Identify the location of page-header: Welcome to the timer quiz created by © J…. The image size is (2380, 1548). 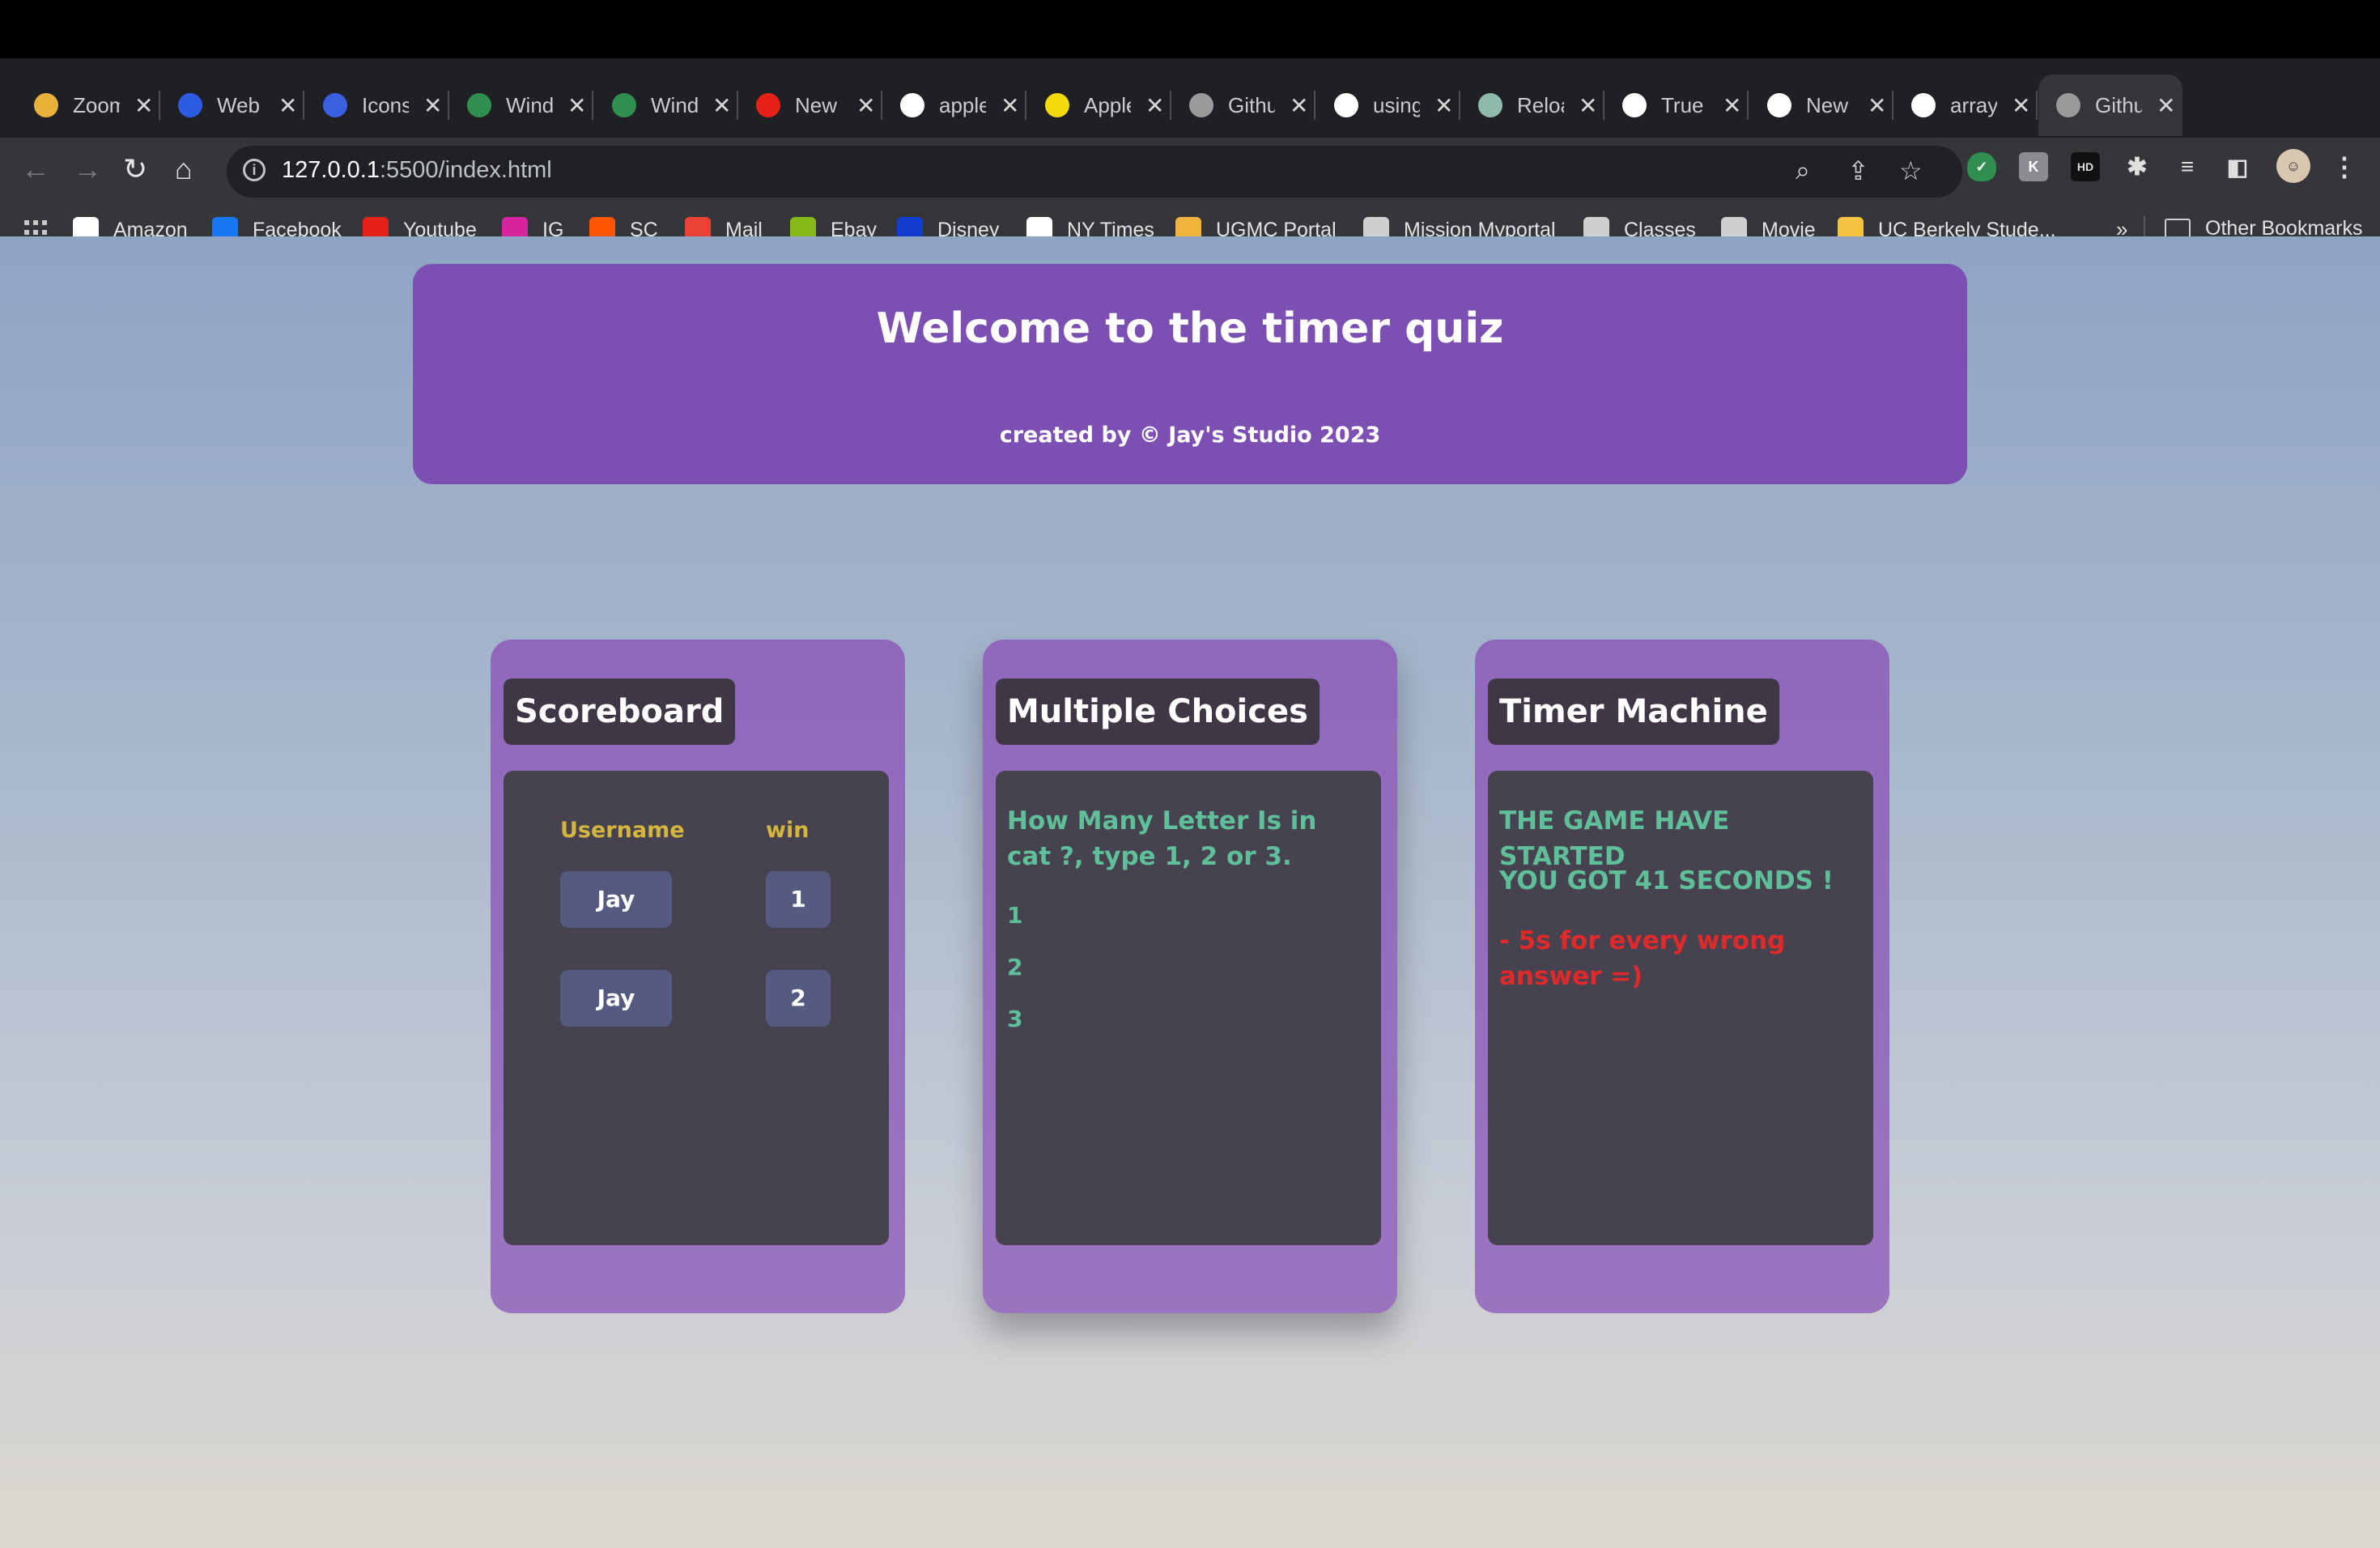
(1190, 374).